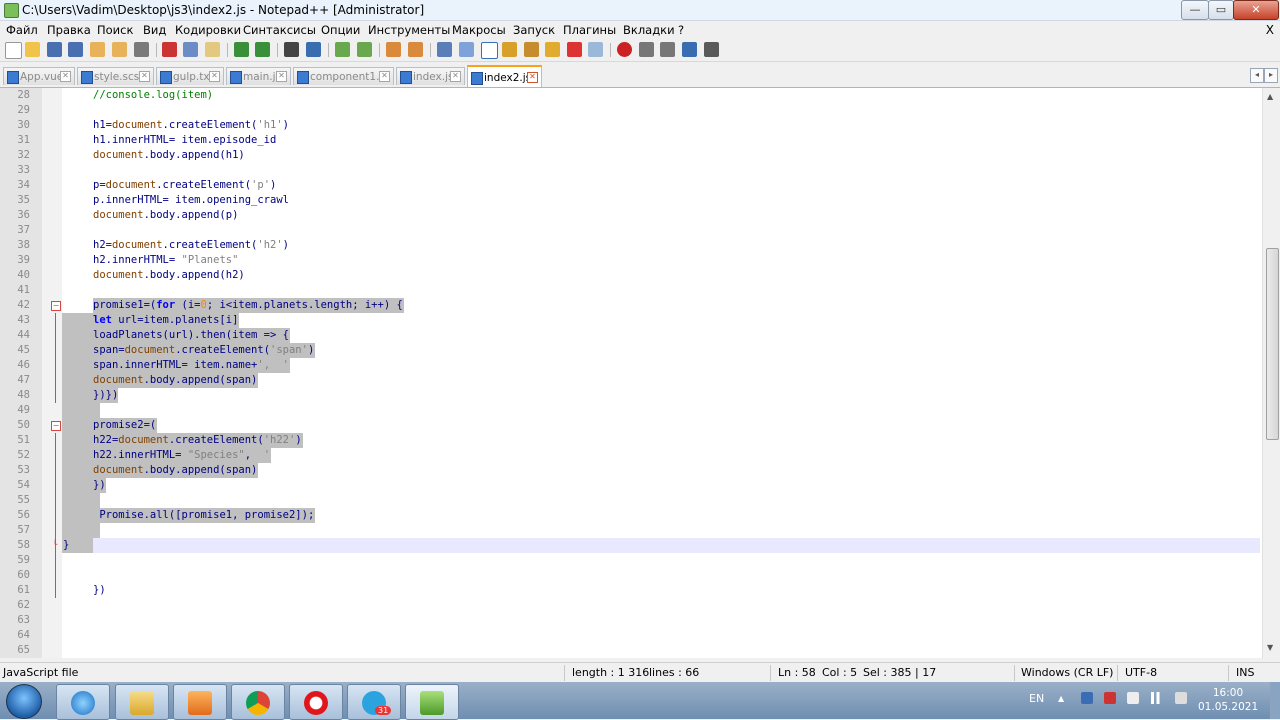  Describe the element at coordinates (1195, 10) in the screenshot. I see `minimize-button: —` at that location.